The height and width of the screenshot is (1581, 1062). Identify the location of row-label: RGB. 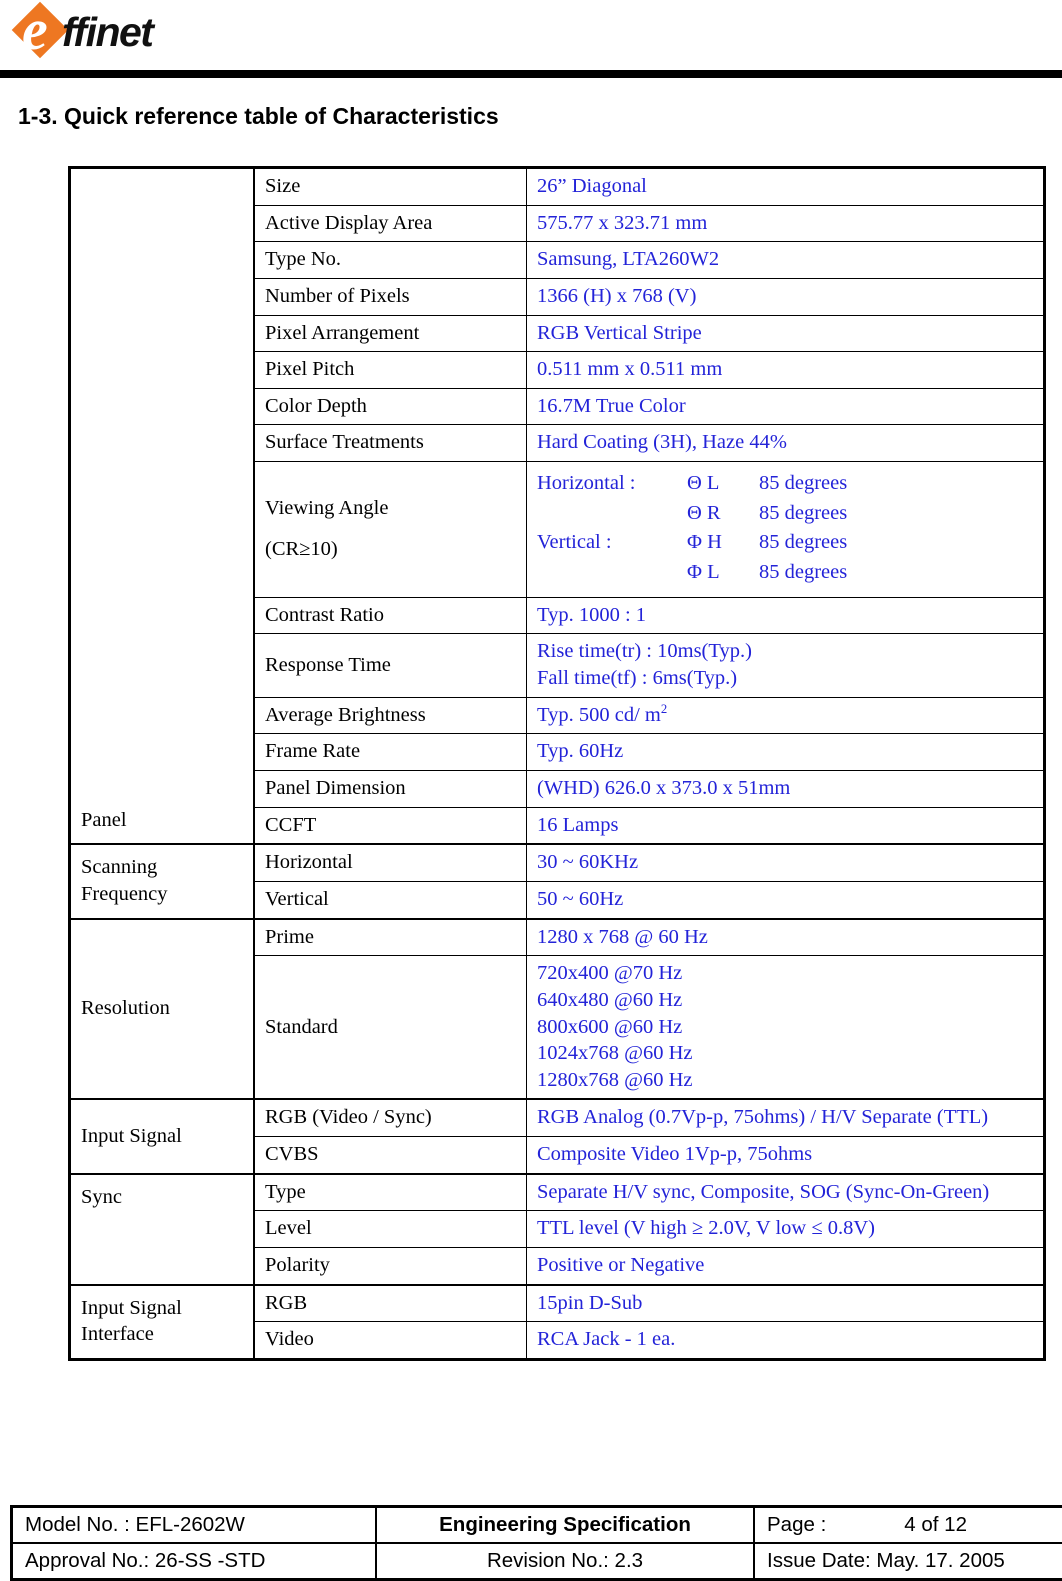
(390, 1303).